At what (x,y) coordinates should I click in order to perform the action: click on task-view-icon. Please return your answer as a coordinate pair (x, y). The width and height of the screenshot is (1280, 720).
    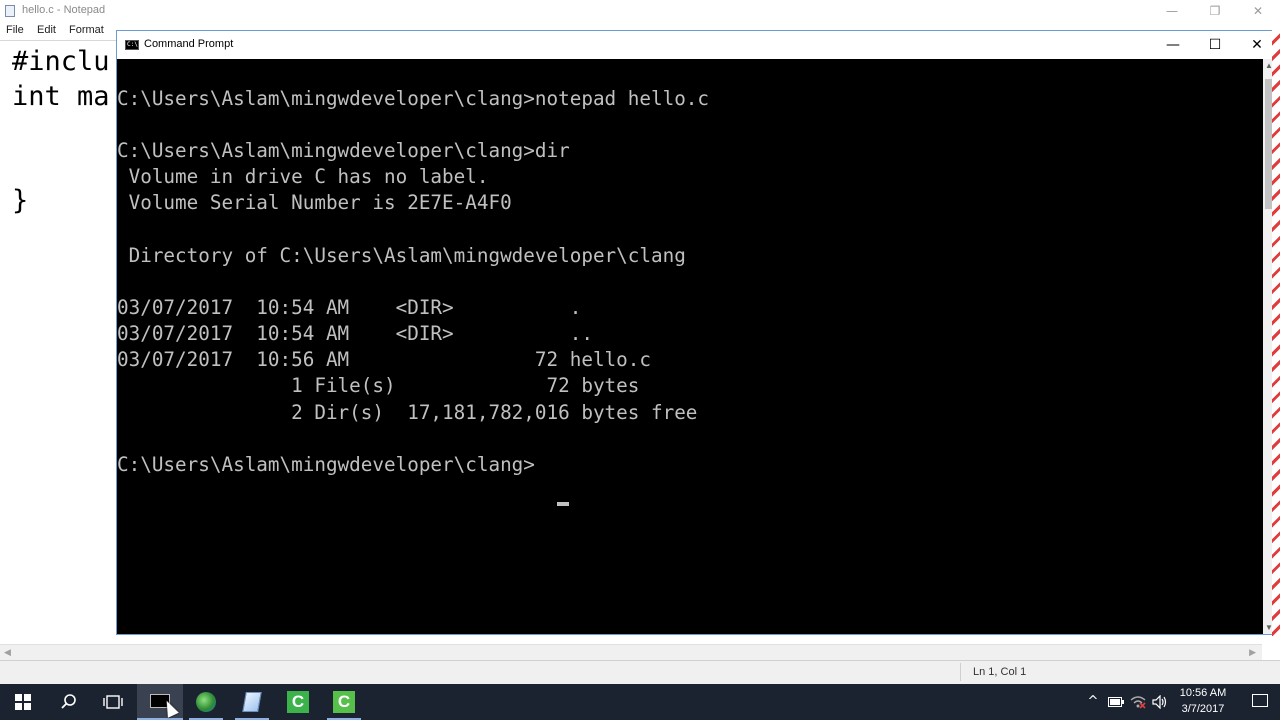
    Looking at the image, I should click on (113, 702).